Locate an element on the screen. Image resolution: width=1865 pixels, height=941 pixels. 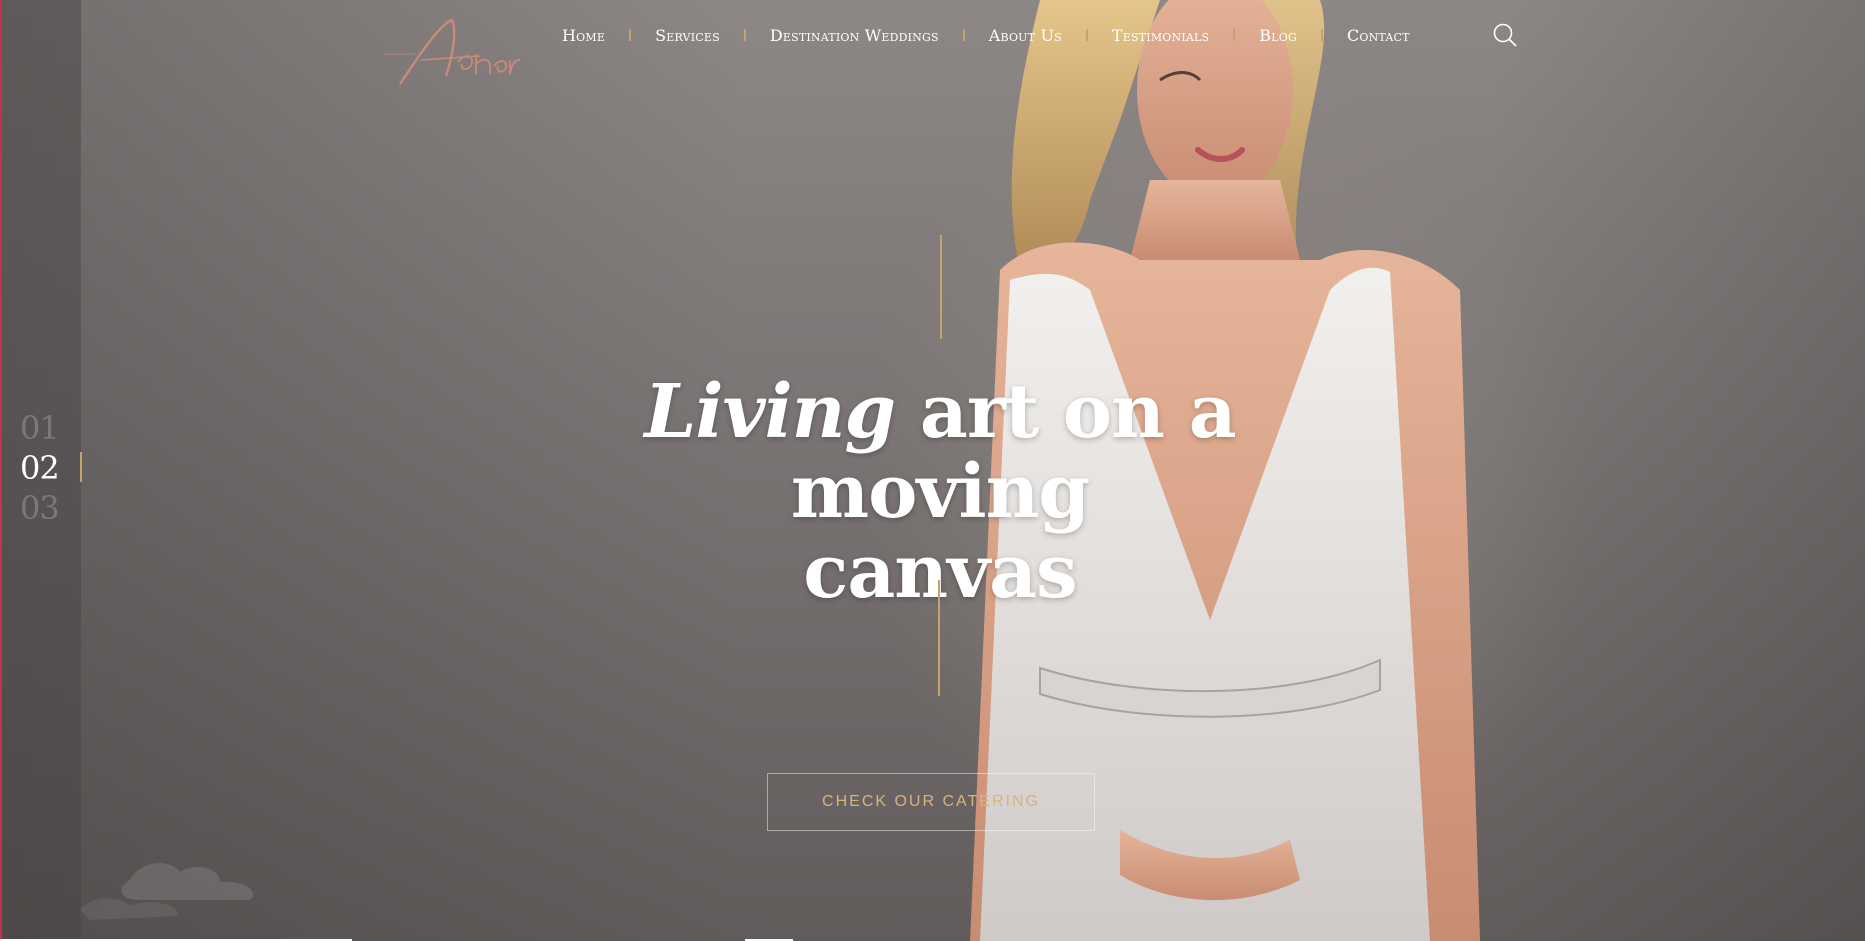
decorative-line-bottom is located at coordinates (939, 638).